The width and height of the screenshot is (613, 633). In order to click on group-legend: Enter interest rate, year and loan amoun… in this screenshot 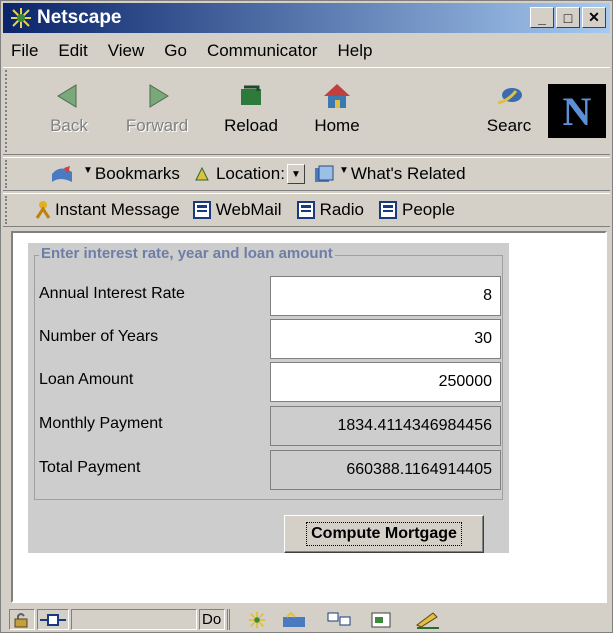, I will do `click(187, 253)`.